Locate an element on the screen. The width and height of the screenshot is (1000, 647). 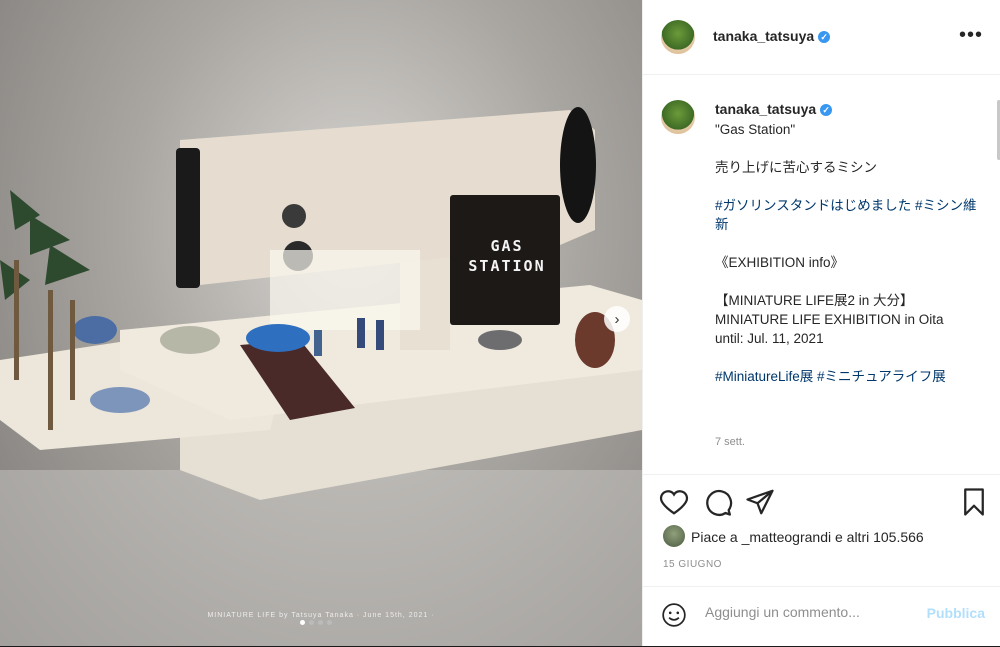
caption-username-link: tanaka_tatsuya ✓ is located at coordinates (774, 109).